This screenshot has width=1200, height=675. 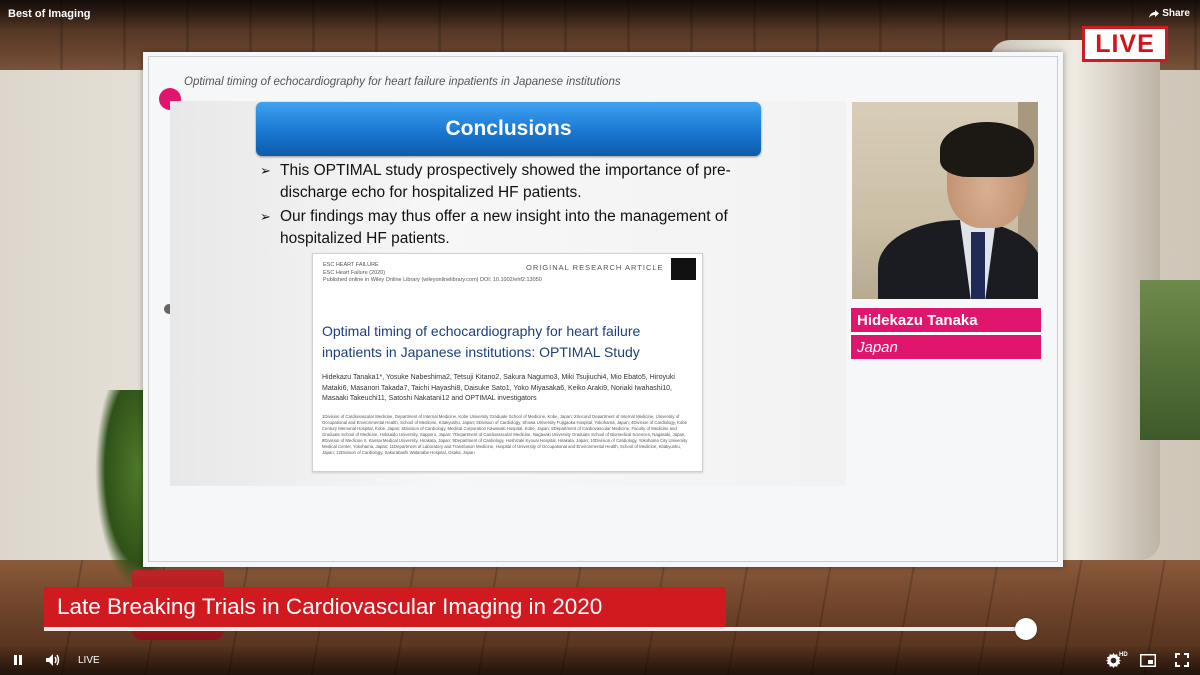 I want to click on speaker-name: Hidekazu Tanaka, so click(x=917, y=320).